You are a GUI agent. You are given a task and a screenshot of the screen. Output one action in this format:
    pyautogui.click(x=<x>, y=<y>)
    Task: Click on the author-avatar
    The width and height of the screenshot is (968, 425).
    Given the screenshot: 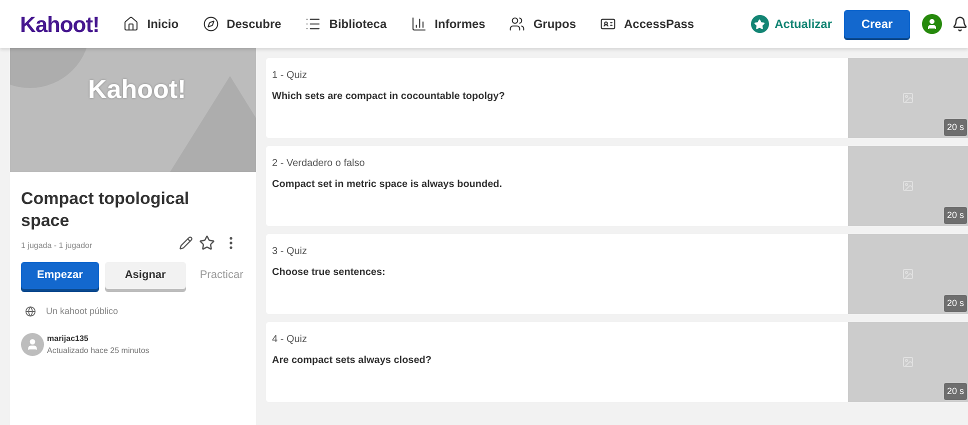 What is the action you would take?
    pyautogui.click(x=32, y=344)
    